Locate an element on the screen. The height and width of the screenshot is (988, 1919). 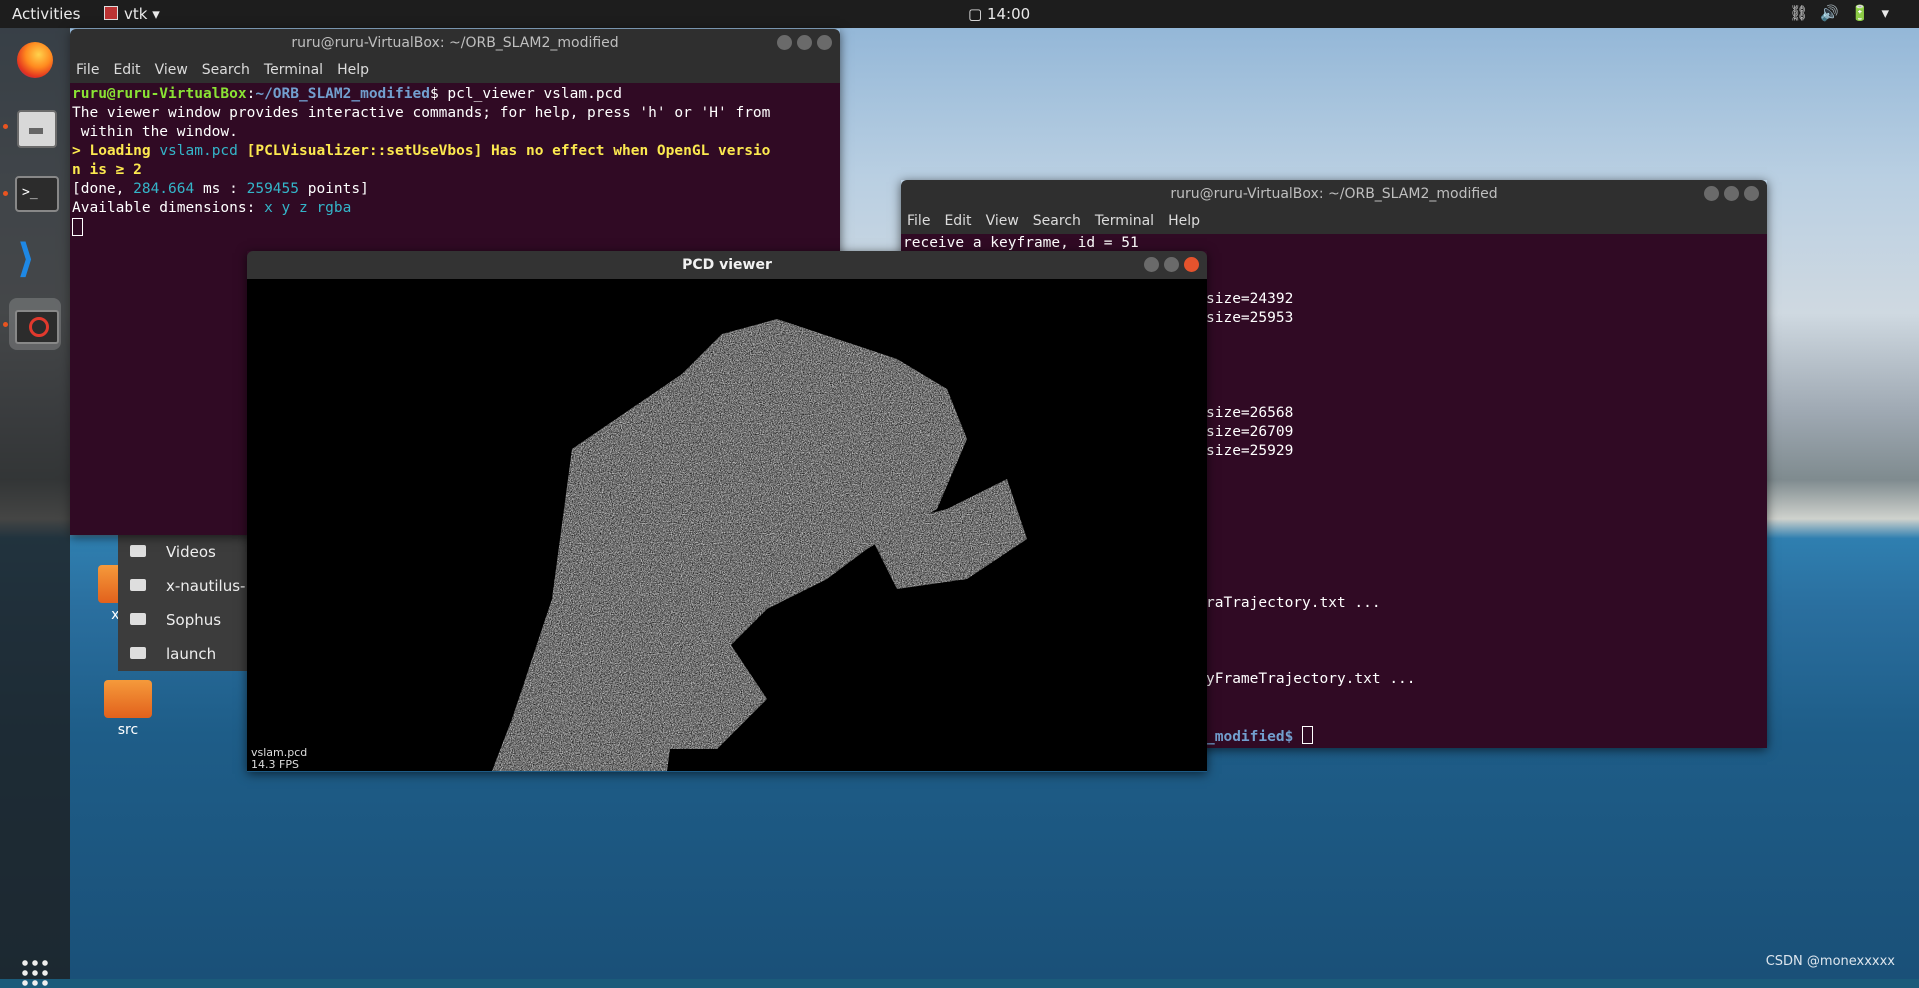
sidebar-item-label: Sophus is located at coordinates (194, 620).